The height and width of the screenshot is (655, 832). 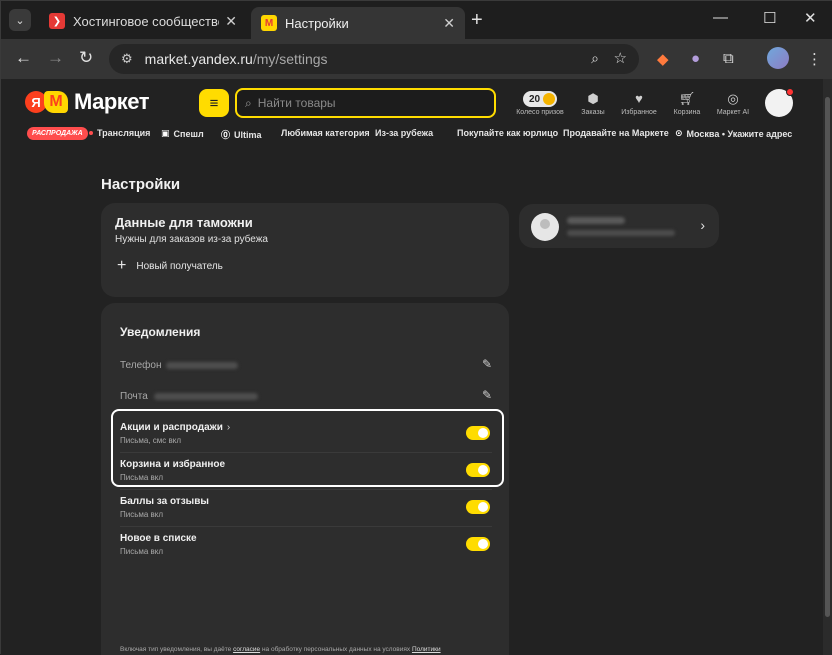 What do you see at coordinates (620, 58) in the screenshot?
I see `bookmark-star-icon: ☆` at bounding box center [620, 58].